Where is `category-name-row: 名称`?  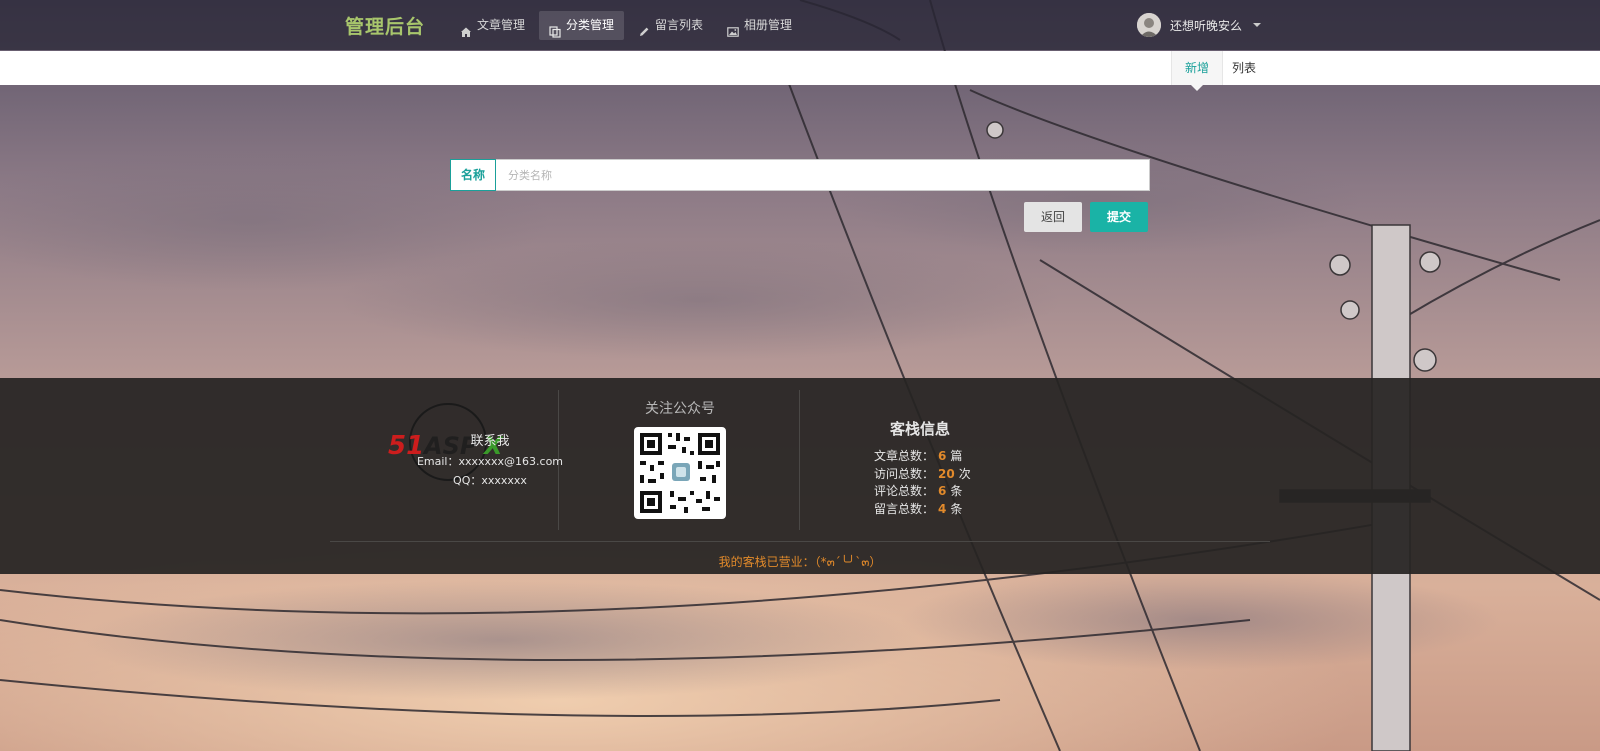
category-name-row: 名称 is located at coordinates (800, 175).